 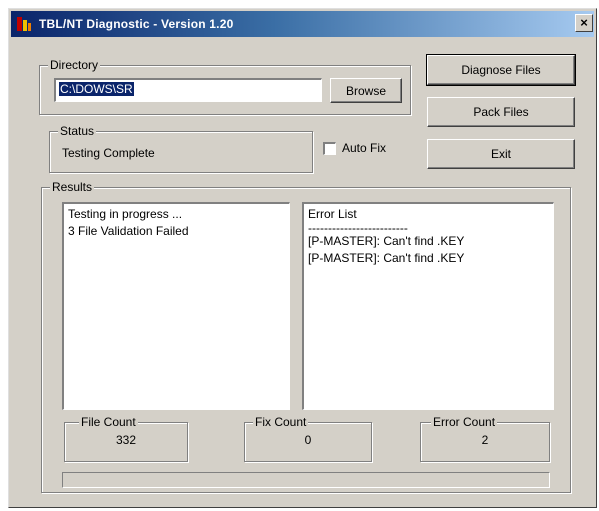 I want to click on fix-count-label: Fix Count, so click(x=281, y=422).